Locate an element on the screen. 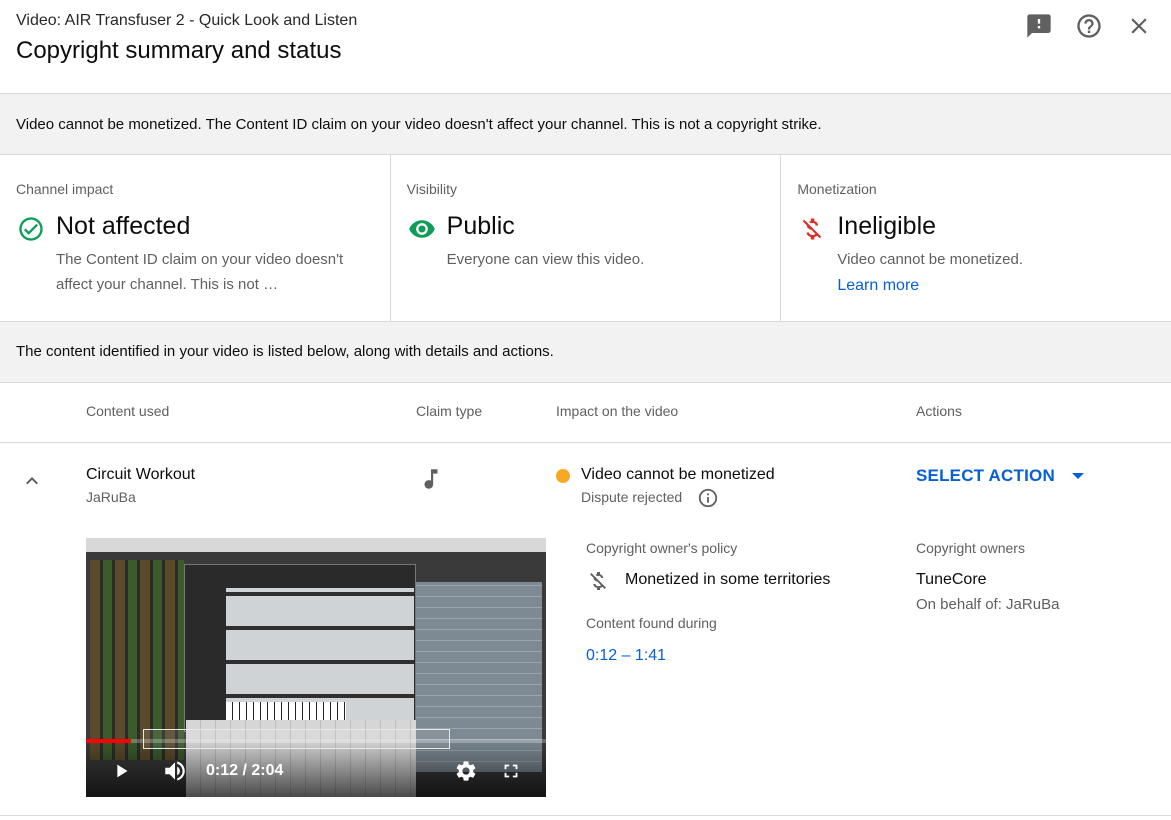  select-action-label: SELECT ACTION is located at coordinates (985, 475).